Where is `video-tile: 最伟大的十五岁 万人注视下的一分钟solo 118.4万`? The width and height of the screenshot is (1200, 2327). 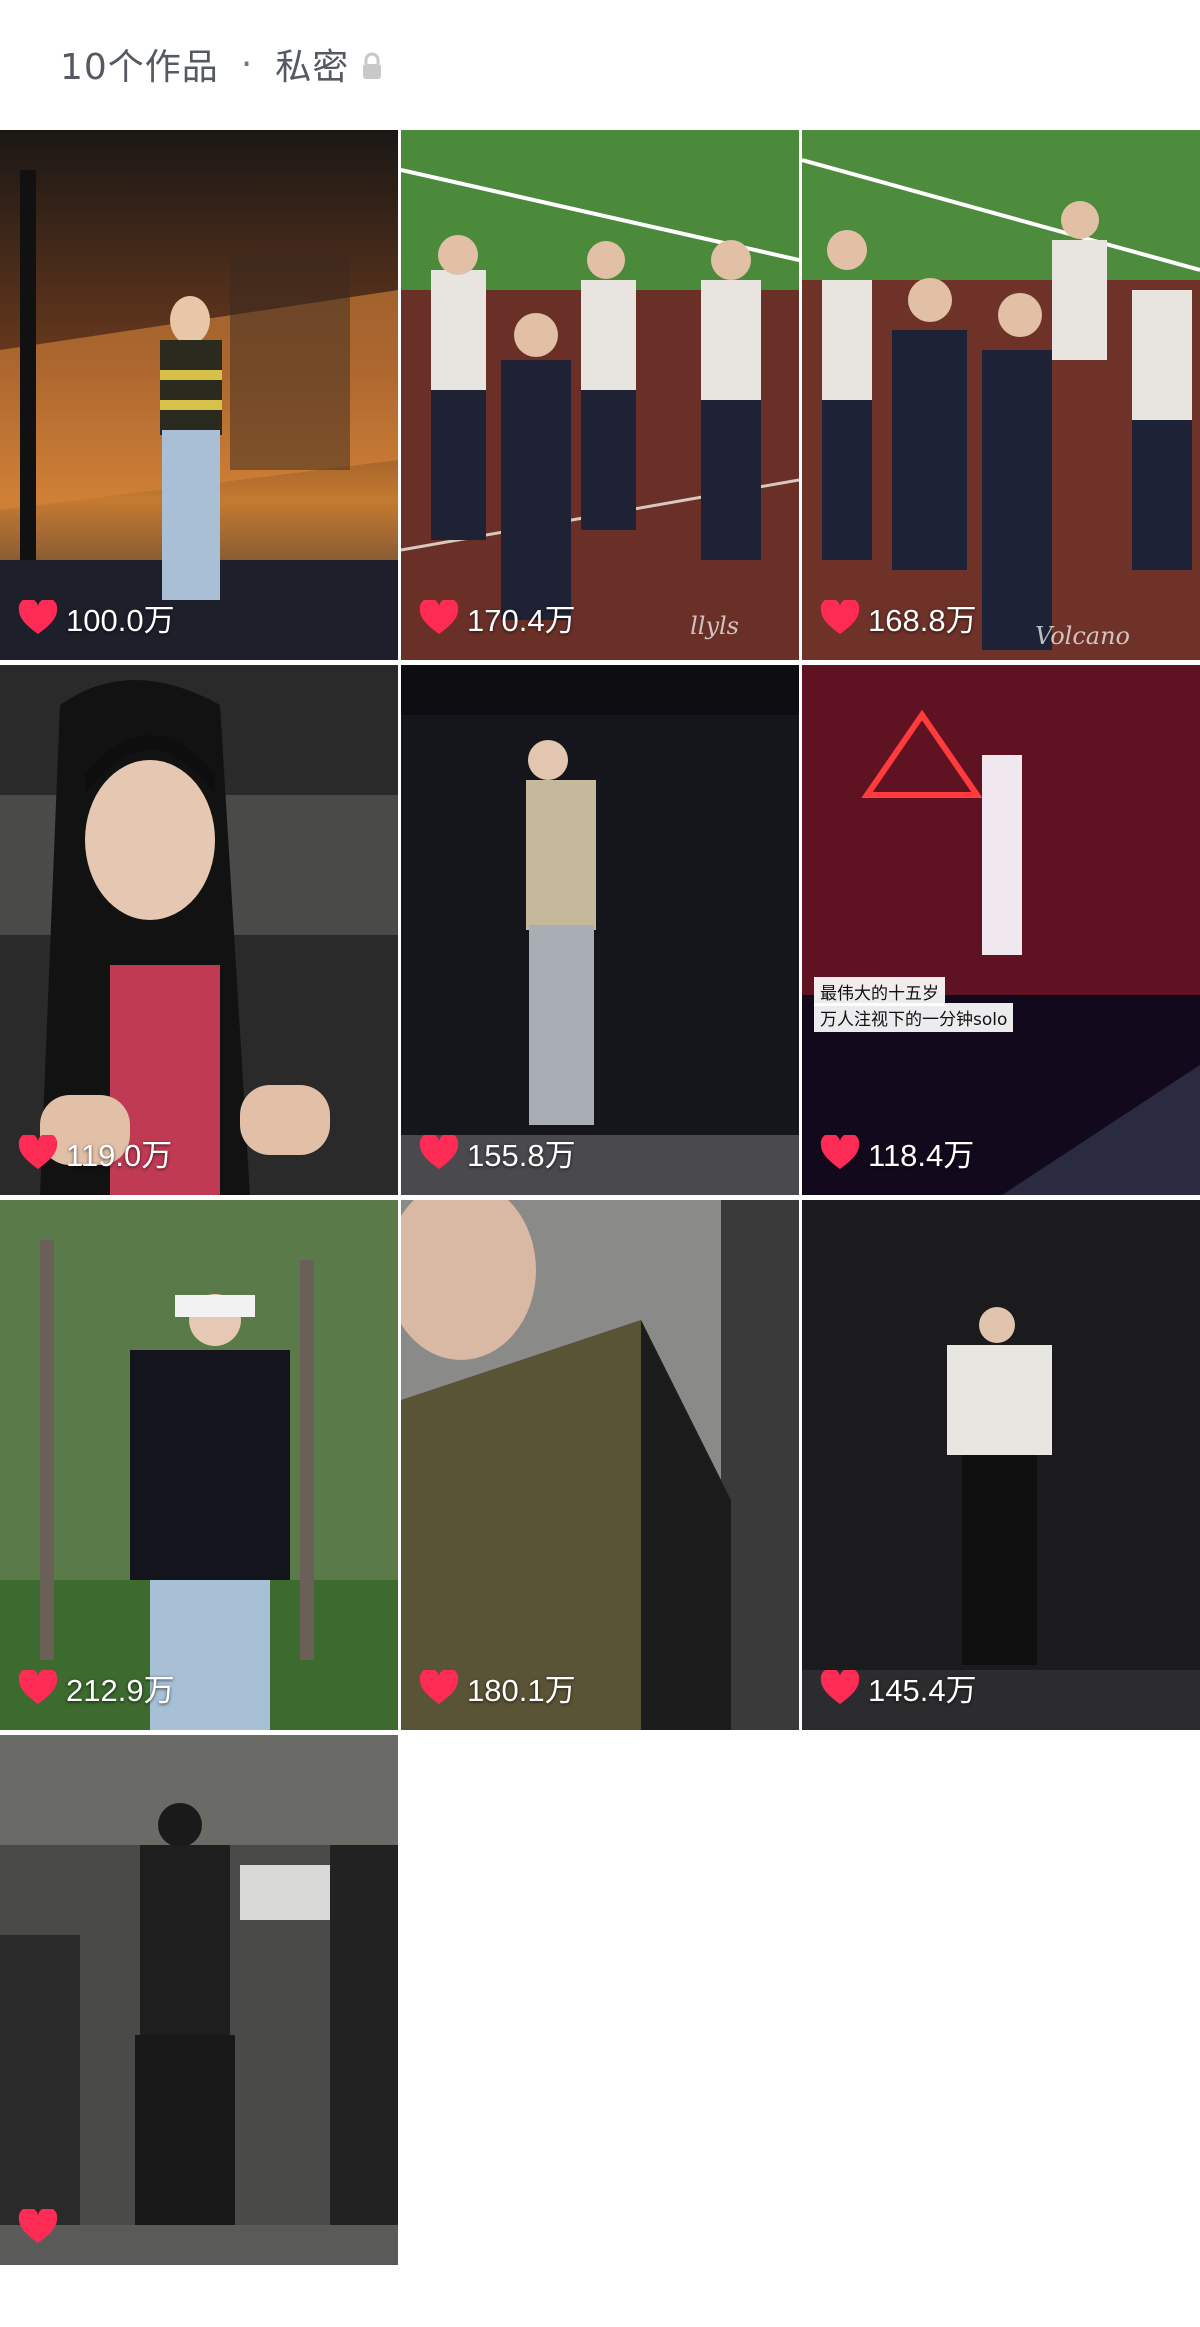 video-tile: 最伟大的十五岁 万人注视下的一分钟solo 118.4万 is located at coordinates (1001, 930).